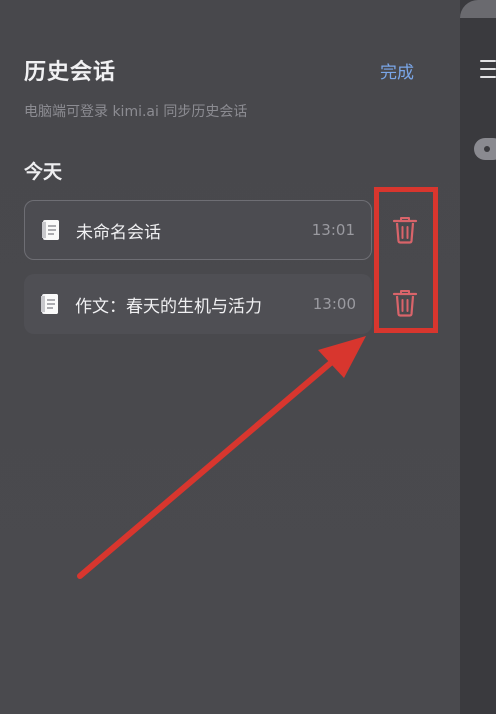 This screenshot has height=714, width=496. Describe the element at coordinates (168, 306) in the screenshot. I see `conversation-title: 作文：春天的生机与活力` at that location.